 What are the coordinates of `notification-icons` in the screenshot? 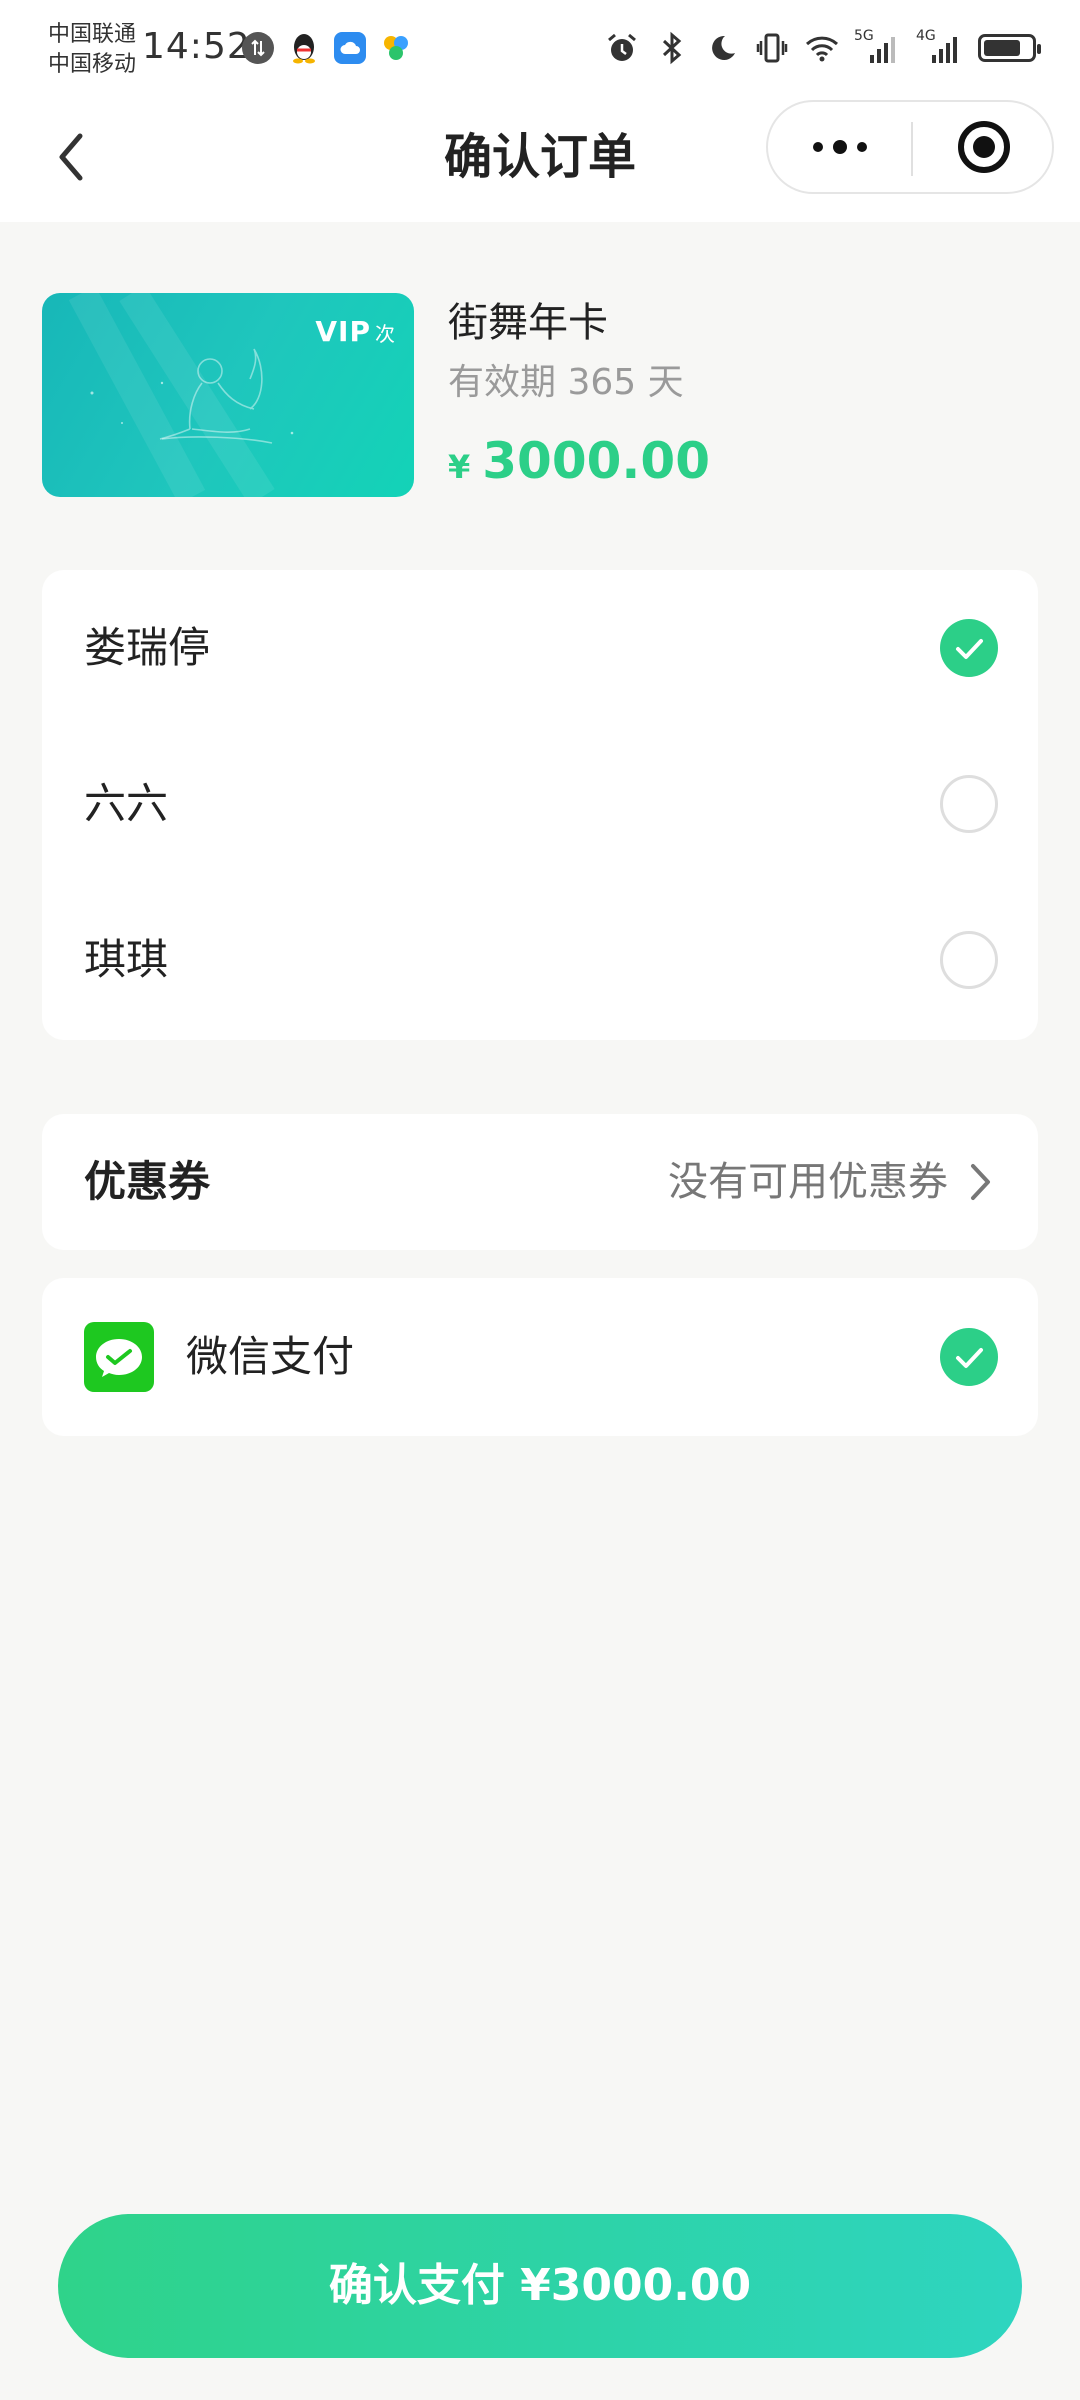 It's located at (327, 48).